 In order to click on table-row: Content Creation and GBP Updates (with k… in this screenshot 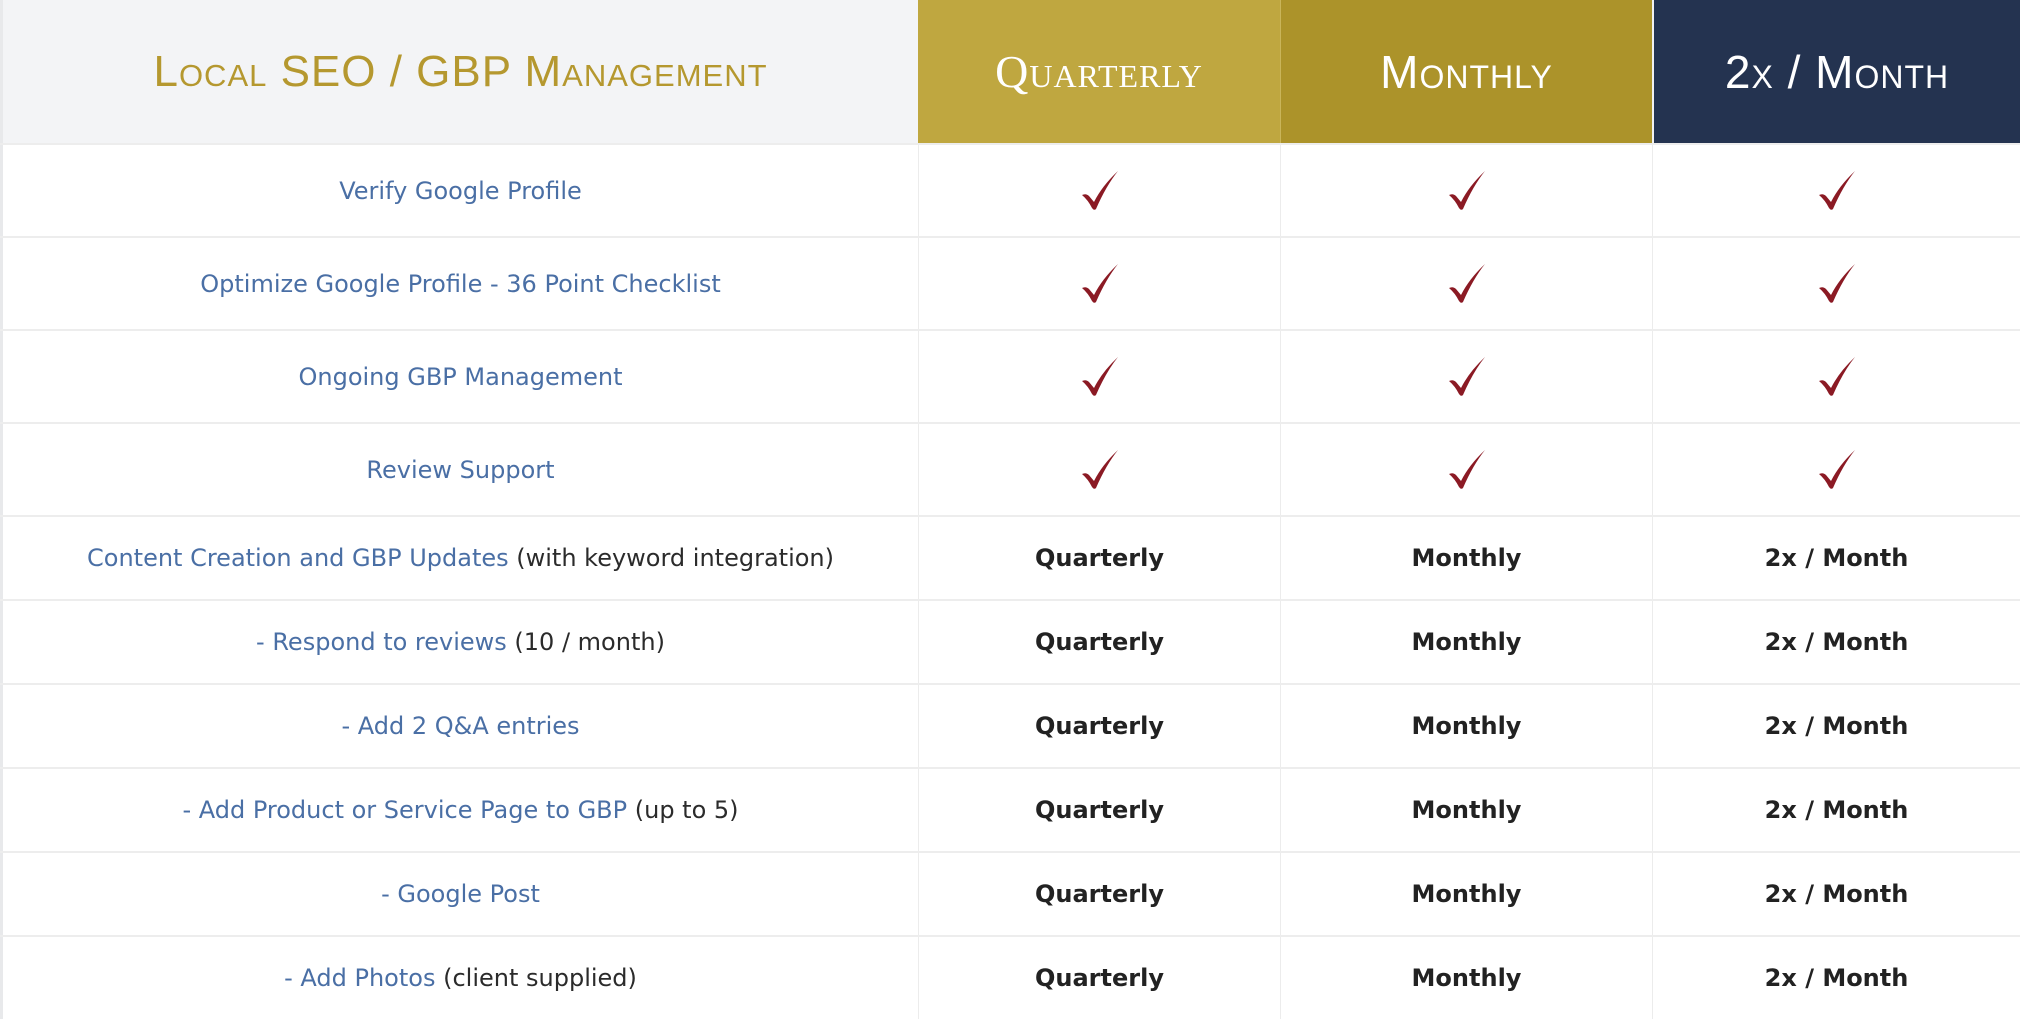, I will do `click(1010, 557)`.